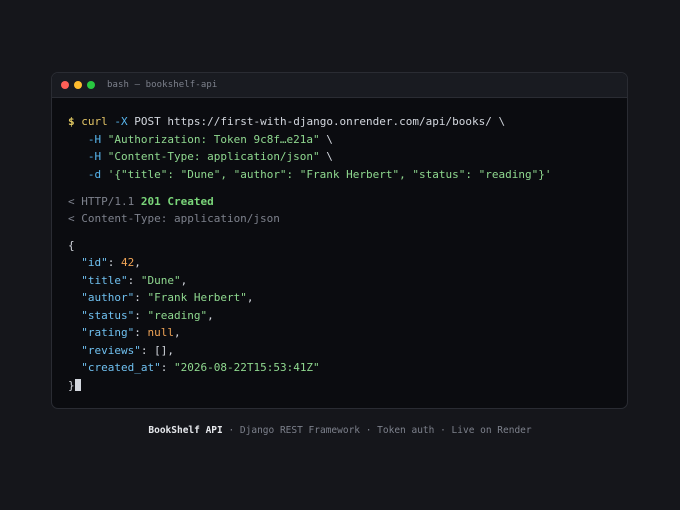 The height and width of the screenshot is (510, 680). Describe the element at coordinates (121, 121) in the screenshot. I see `method-flag: -X` at that location.